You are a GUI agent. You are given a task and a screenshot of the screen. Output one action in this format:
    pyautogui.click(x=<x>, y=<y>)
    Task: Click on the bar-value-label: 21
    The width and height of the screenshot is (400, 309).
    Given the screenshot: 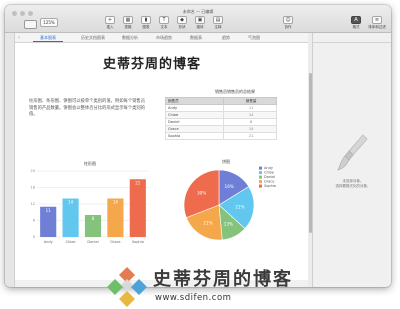 What is the action you would take?
    pyautogui.click(x=138, y=182)
    